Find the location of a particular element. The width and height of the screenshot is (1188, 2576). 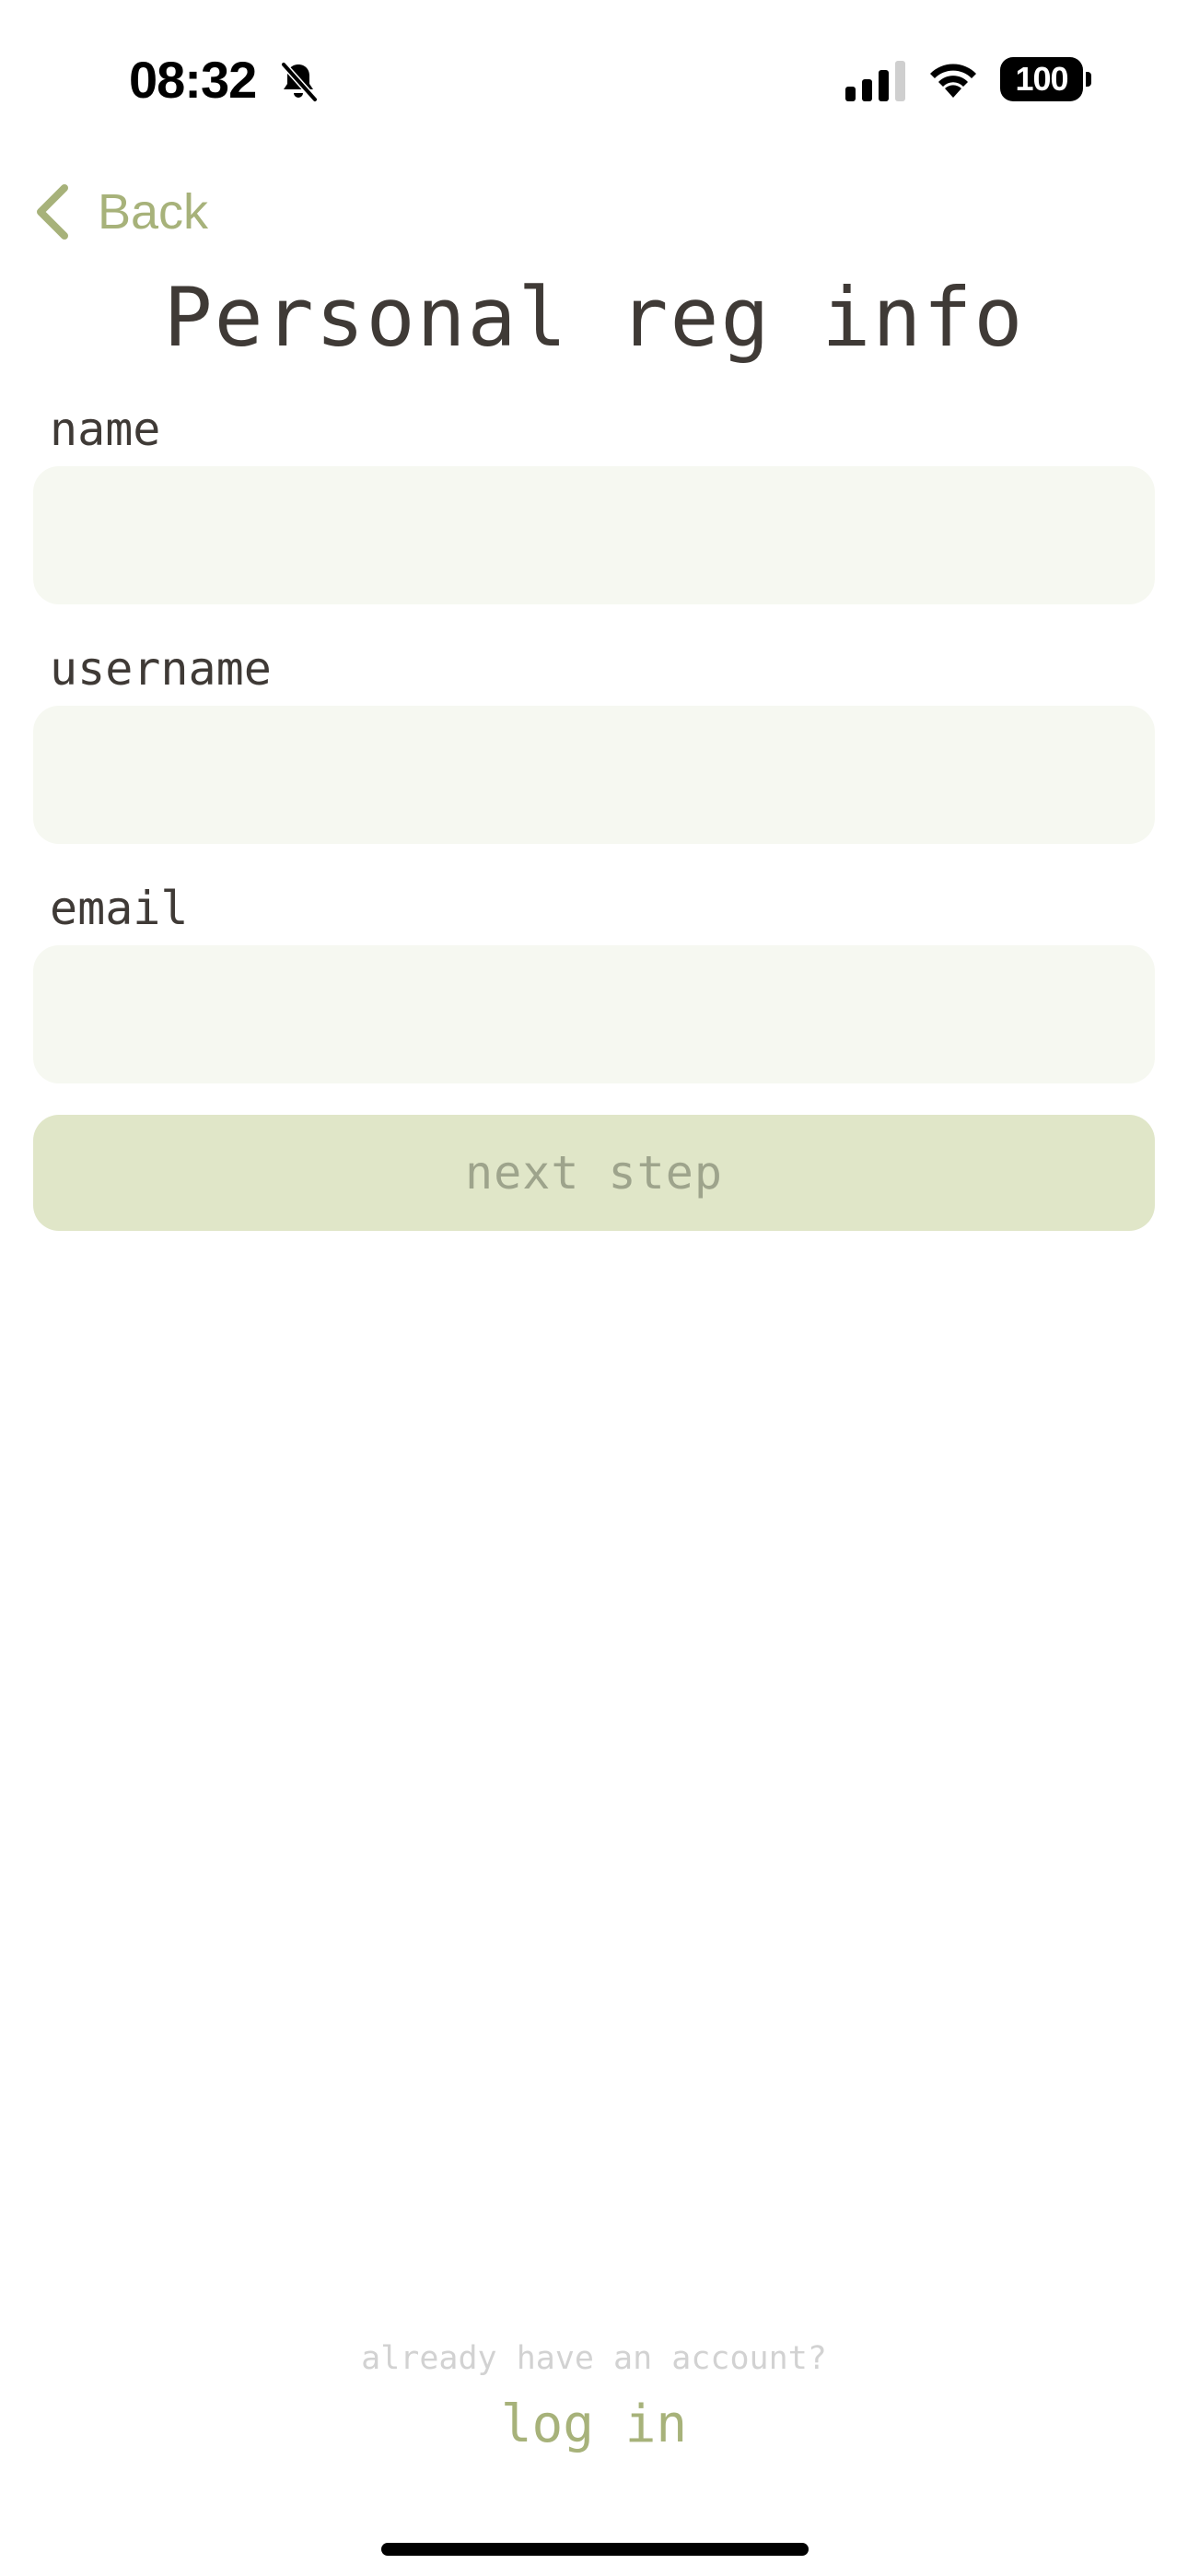

username-input is located at coordinates (594, 775).